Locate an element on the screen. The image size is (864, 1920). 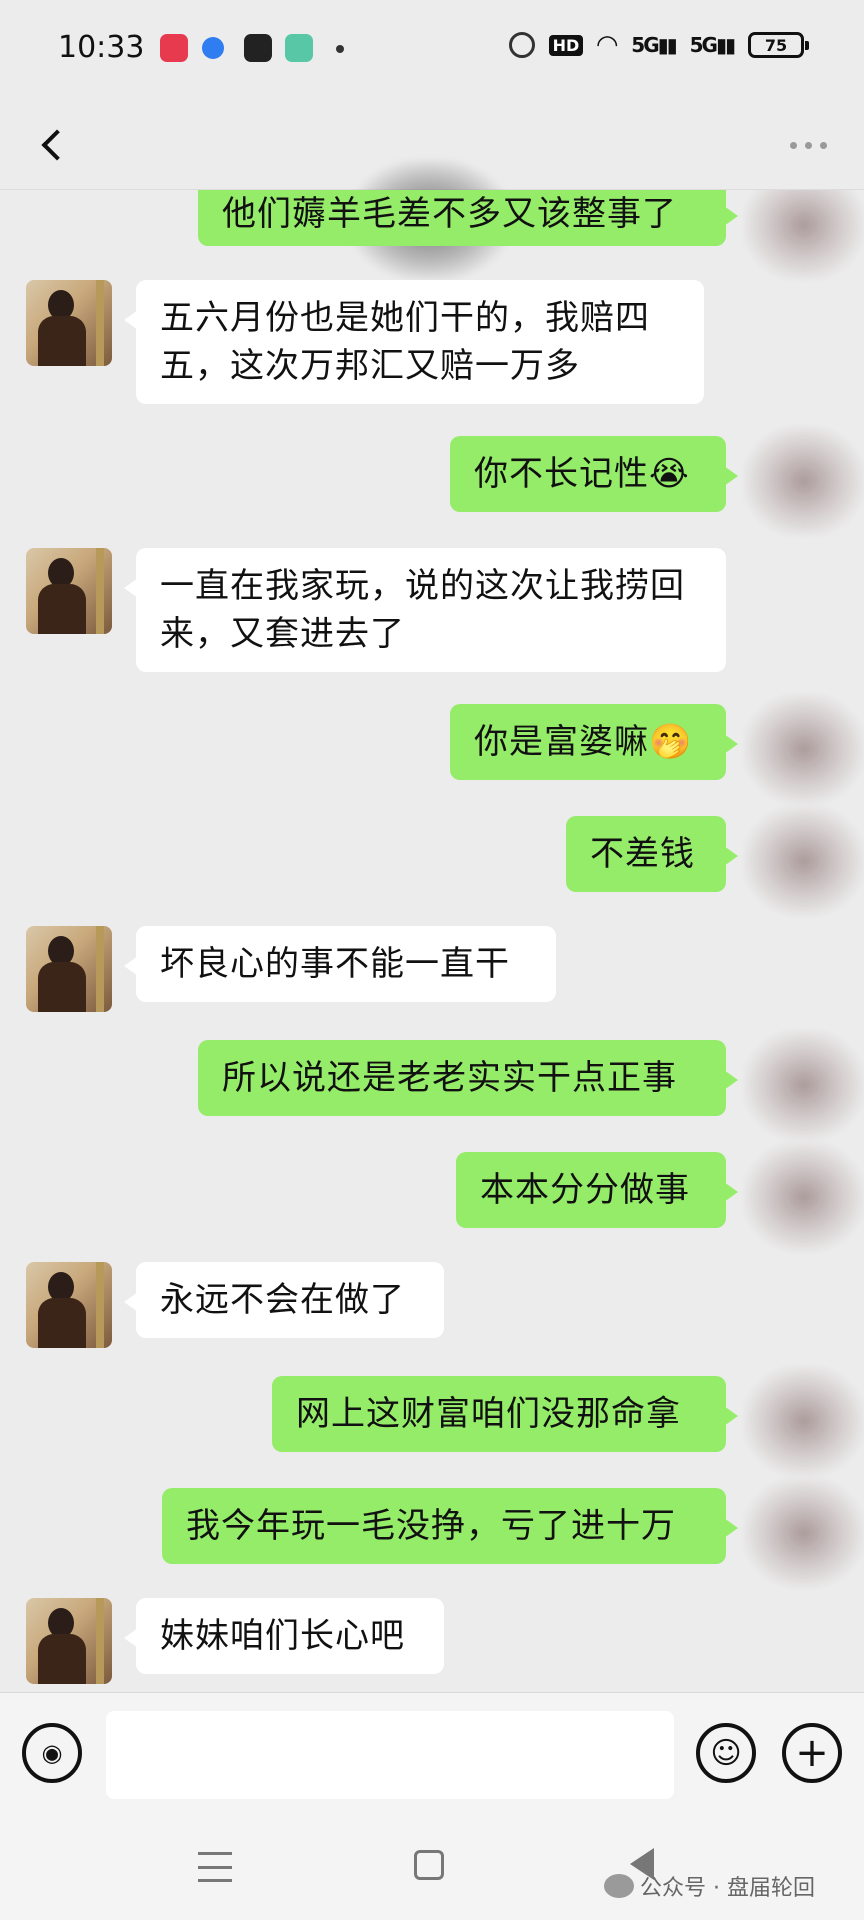
input-bar: ◉ ☺ + is located at coordinates (432, 1755).